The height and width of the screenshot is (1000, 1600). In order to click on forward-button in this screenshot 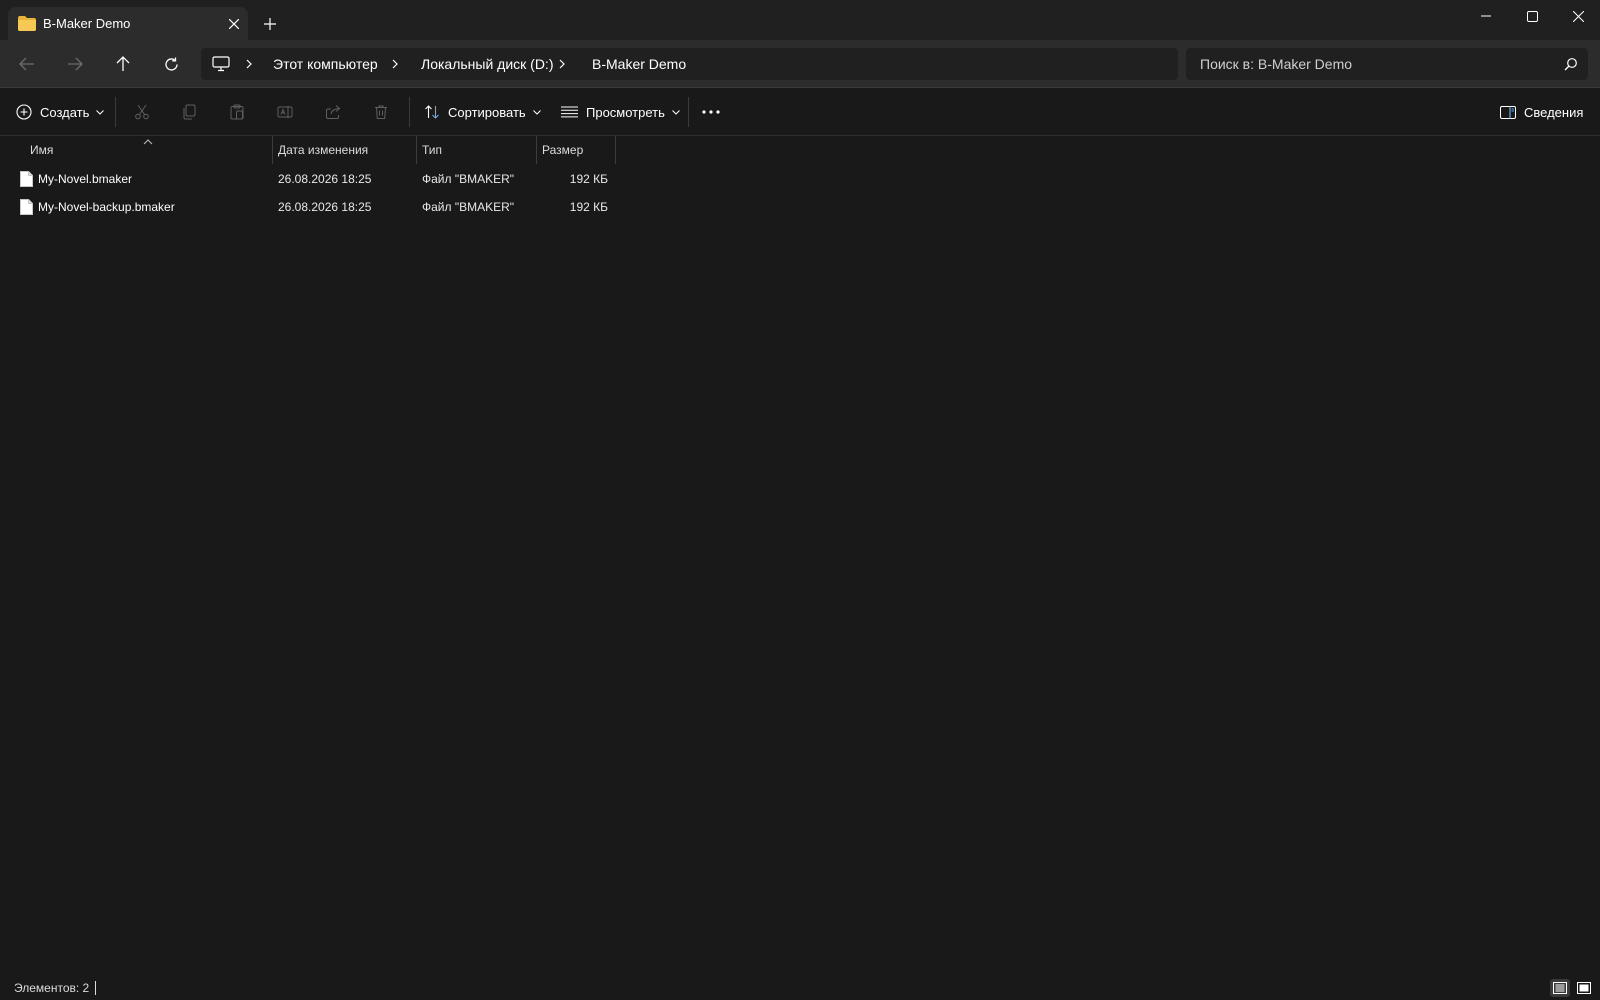, I will do `click(75, 64)`.